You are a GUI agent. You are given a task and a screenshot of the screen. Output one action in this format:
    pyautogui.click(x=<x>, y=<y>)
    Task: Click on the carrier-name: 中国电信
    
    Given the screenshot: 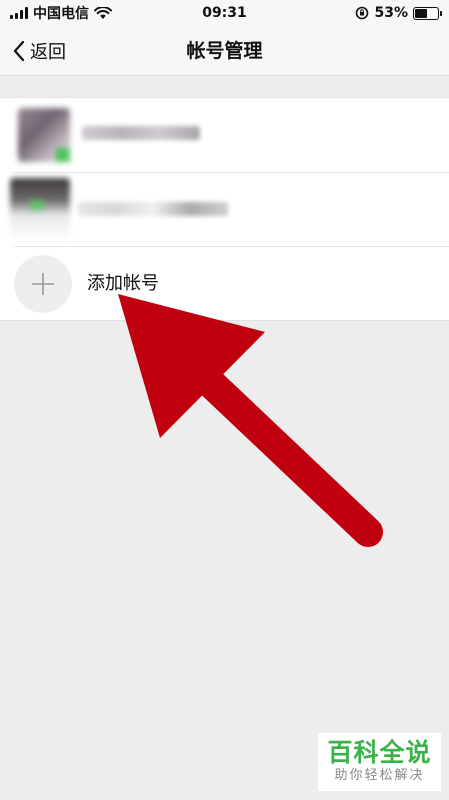 What is the action you would take?
    pyautogui.click(x=61, y=14)
    